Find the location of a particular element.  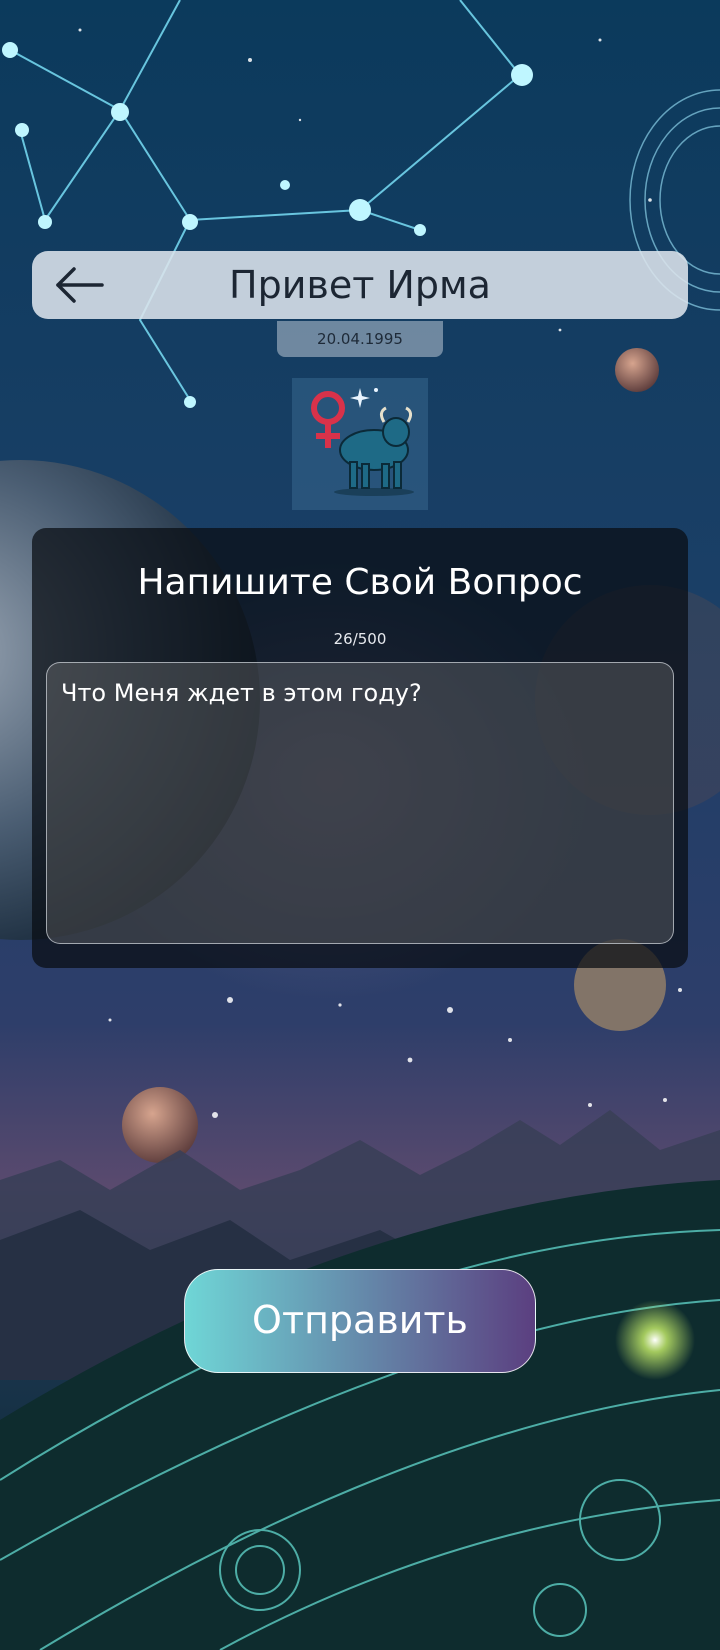

back-button is located at coordinates (80, 285).